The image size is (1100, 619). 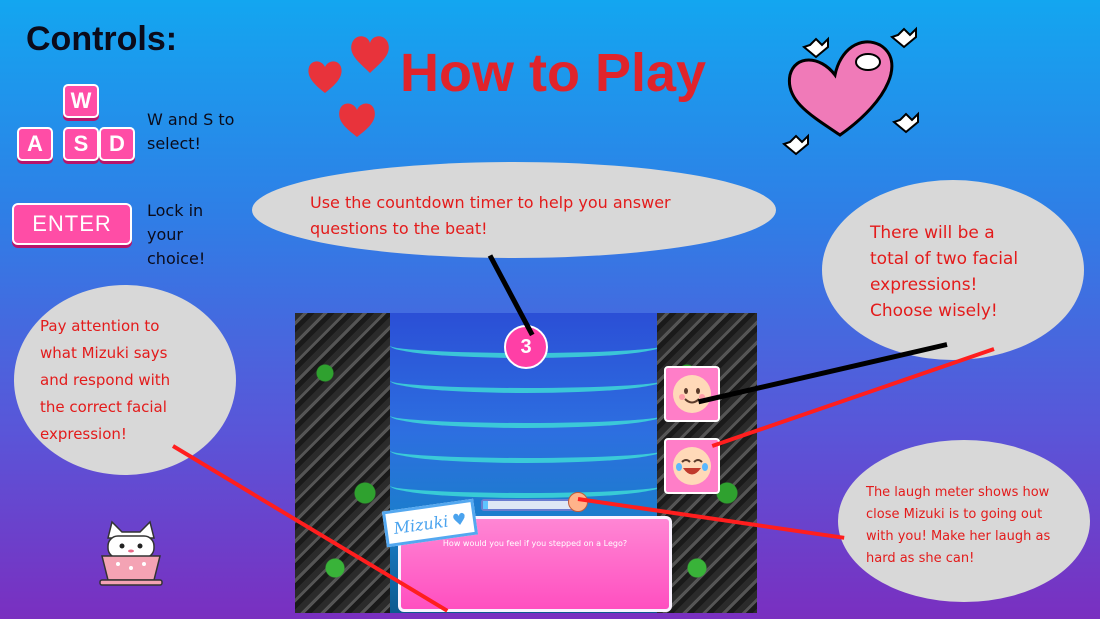 I want to click on laugh-meter, so click(x=530, y=505).